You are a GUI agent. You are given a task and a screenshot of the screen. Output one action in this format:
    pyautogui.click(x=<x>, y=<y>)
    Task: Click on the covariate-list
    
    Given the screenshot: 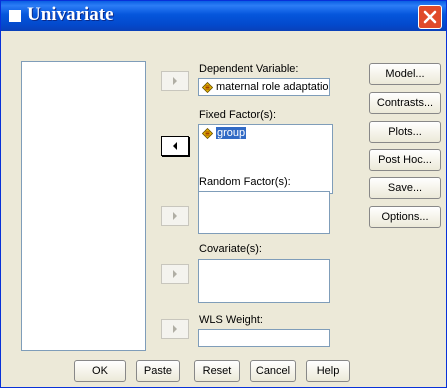 What is the action you would take?
    pyautogui.click(x=264, y=281)
    